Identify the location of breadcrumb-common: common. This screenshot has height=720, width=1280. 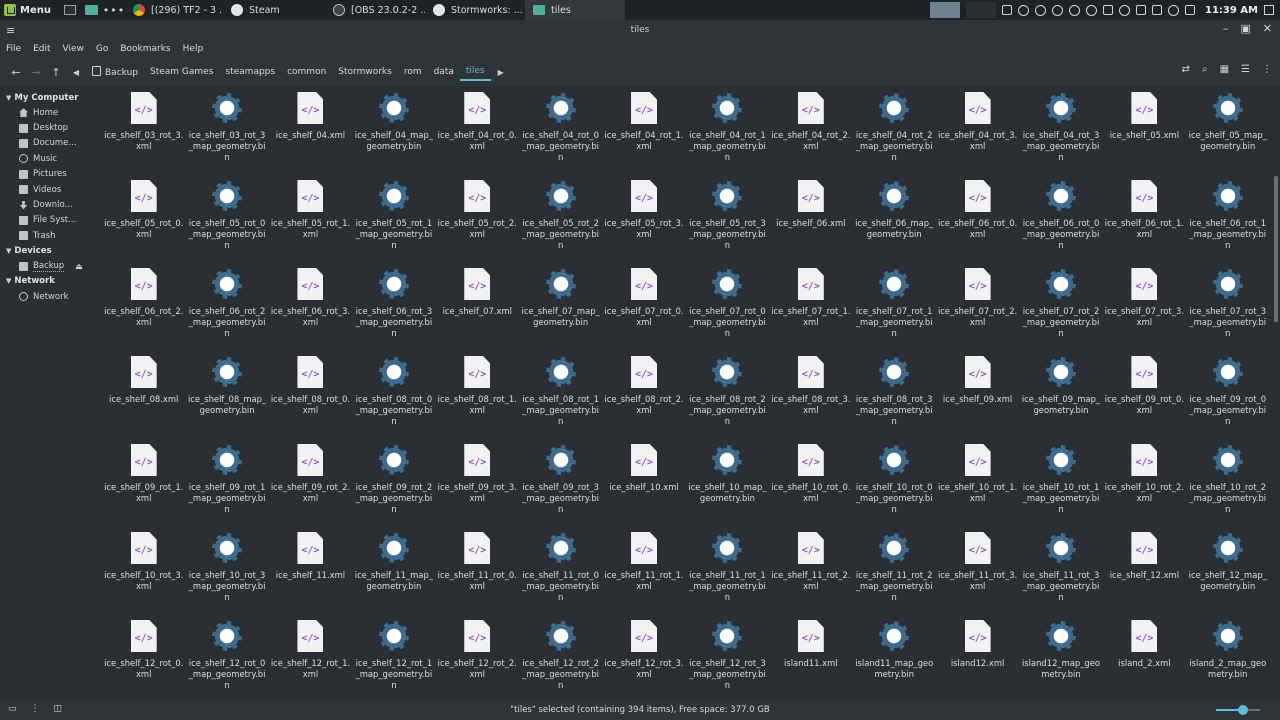
(306, 72).